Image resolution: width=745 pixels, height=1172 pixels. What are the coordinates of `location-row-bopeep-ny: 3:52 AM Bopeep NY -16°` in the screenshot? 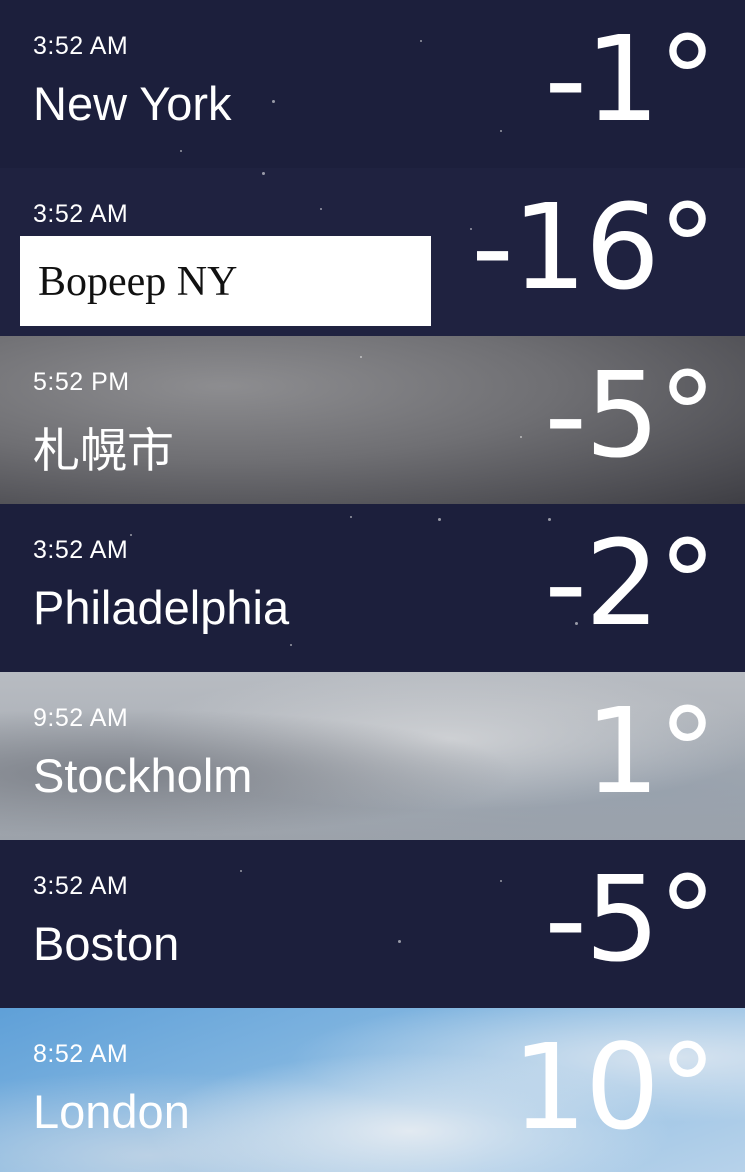 It's located at (372, 252).